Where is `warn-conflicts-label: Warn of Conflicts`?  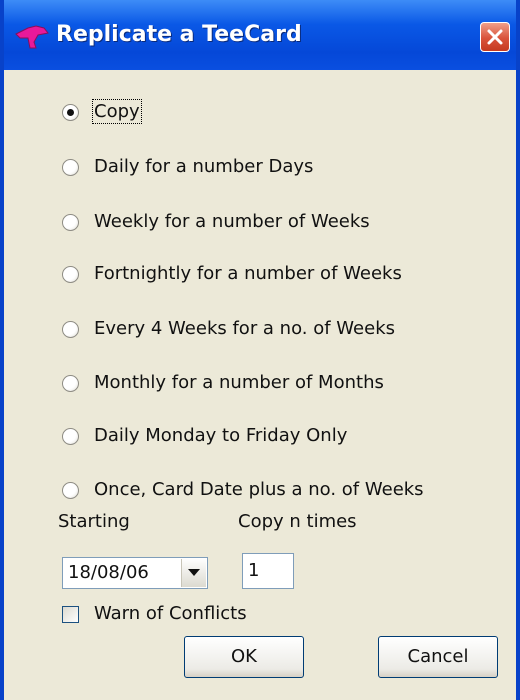 warn-conflicts-label: Warn of Conflicts is located at coordinates (170, 613).